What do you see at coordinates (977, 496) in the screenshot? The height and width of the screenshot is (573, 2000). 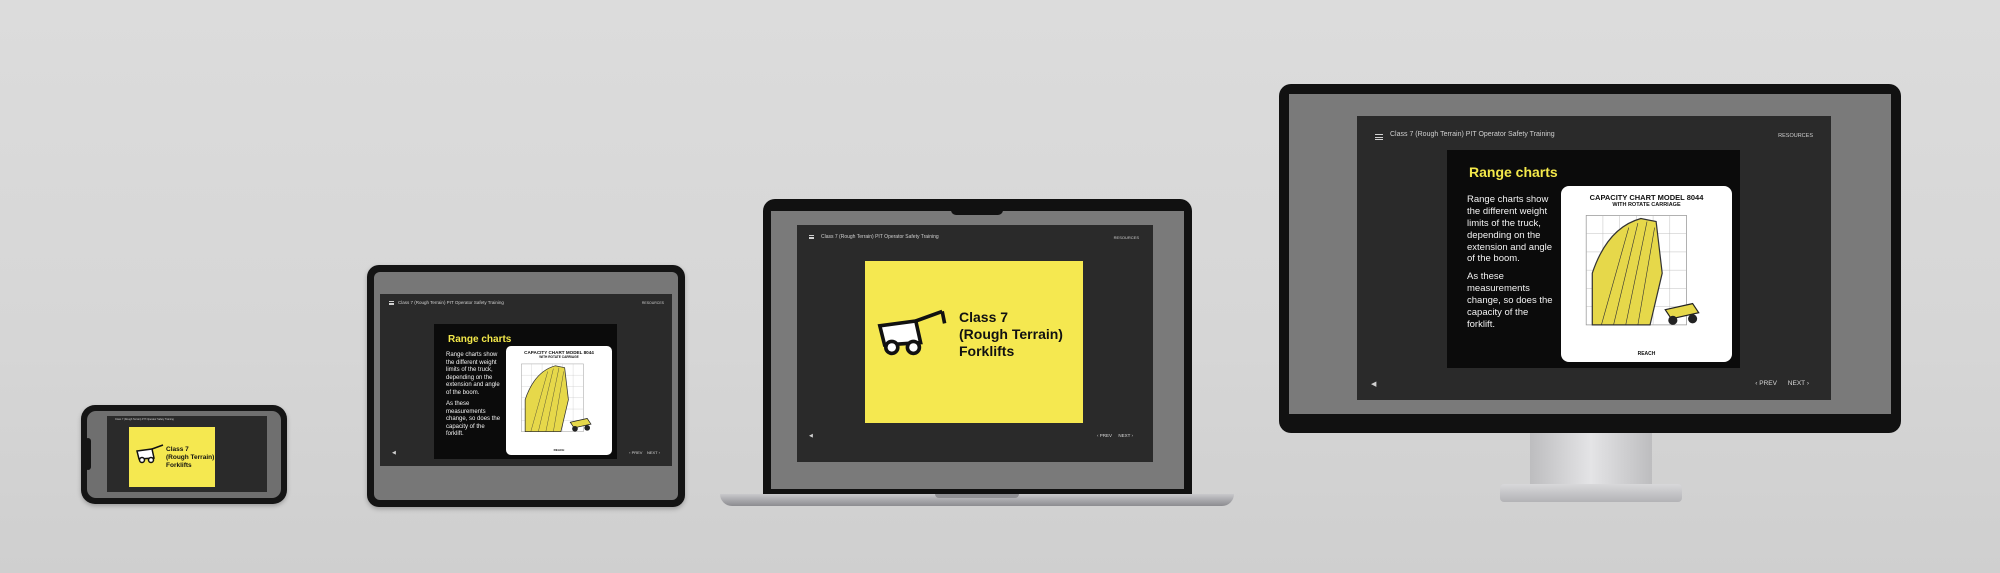 I see `laptop-base-lip` at bounding box center [977, 496].